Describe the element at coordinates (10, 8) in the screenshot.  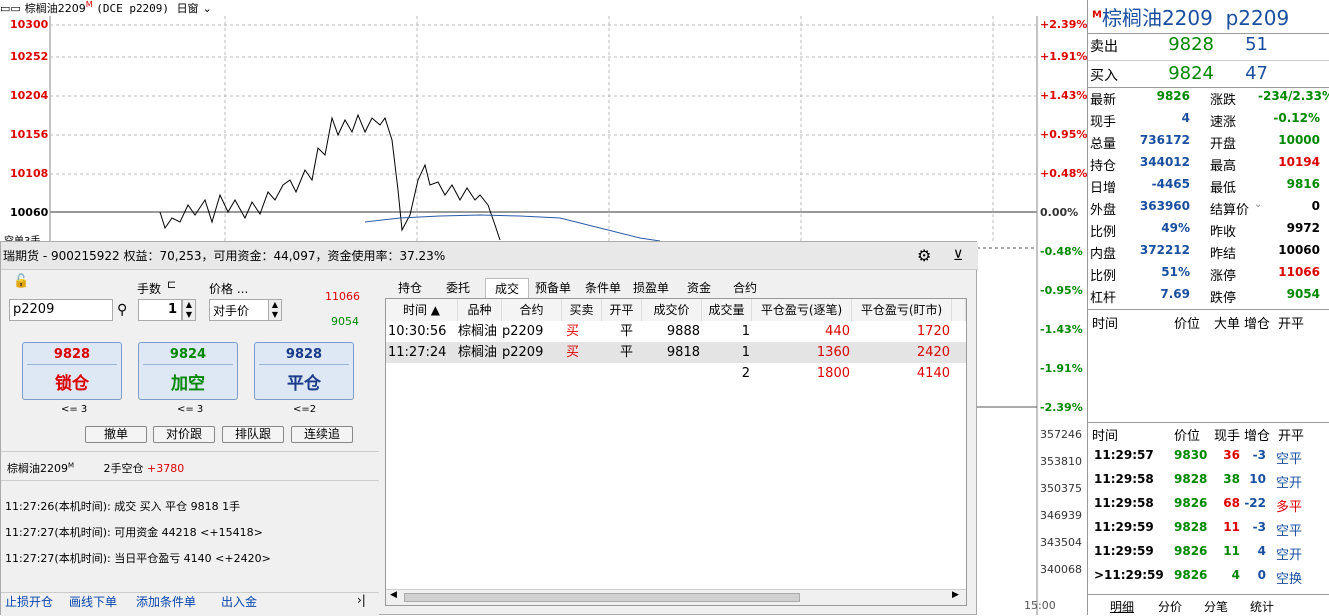
I see `link-icon: ▭▭` at that location.